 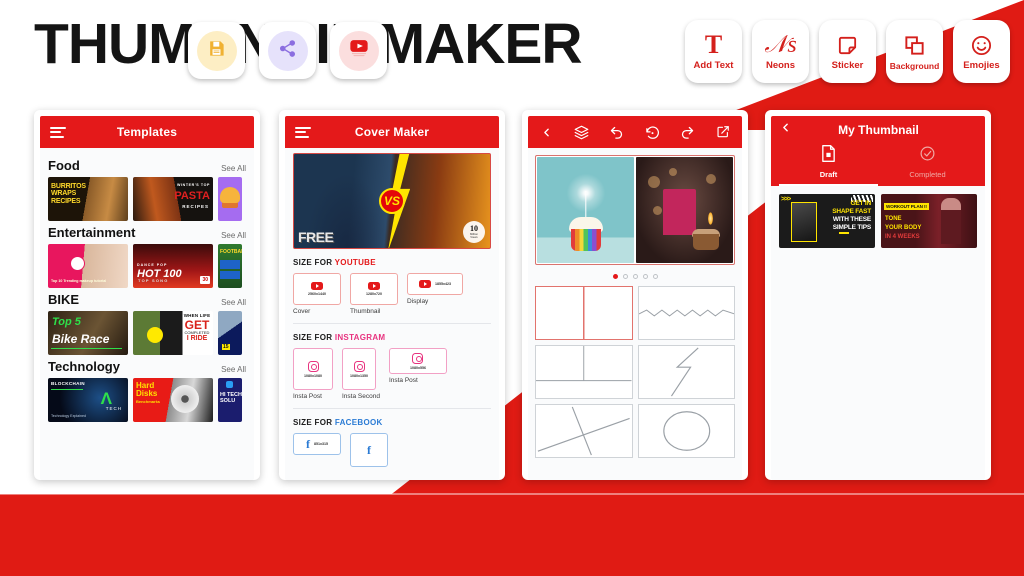 What do you see at coordinates (88, 266) in the screenshot?
I see `template-card: Top 10 Trending makeup tutorial` at bounding box center [88, 266].